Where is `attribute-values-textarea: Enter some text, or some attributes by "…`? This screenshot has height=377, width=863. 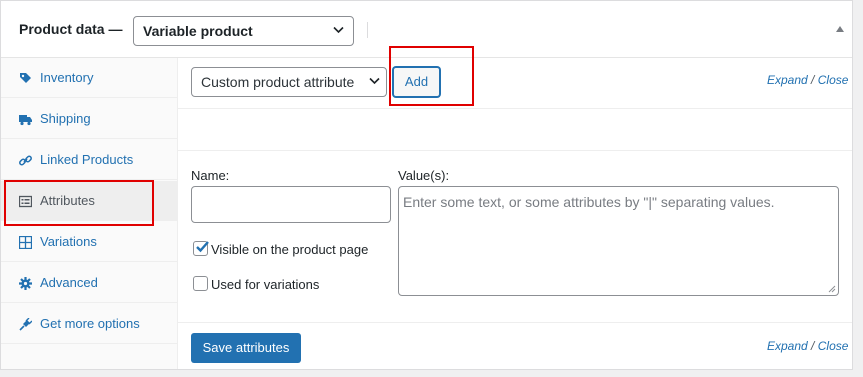 attribute-values-textarea: Enter some text, or some attributes by "… is located at coordinates (618, 241).